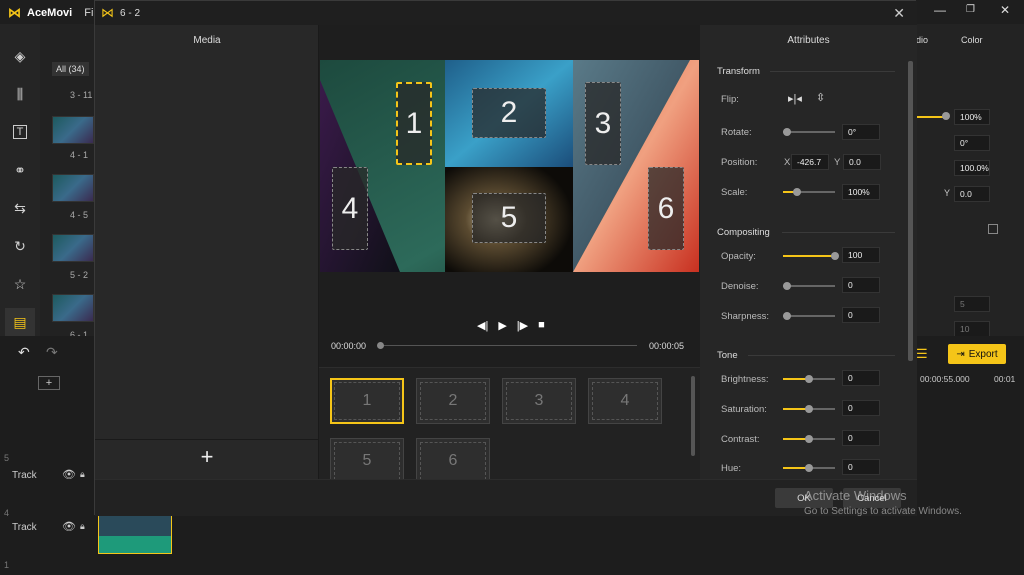 The image size is (1024, 575). I want to click on contrast-slider, so click(809, 439).